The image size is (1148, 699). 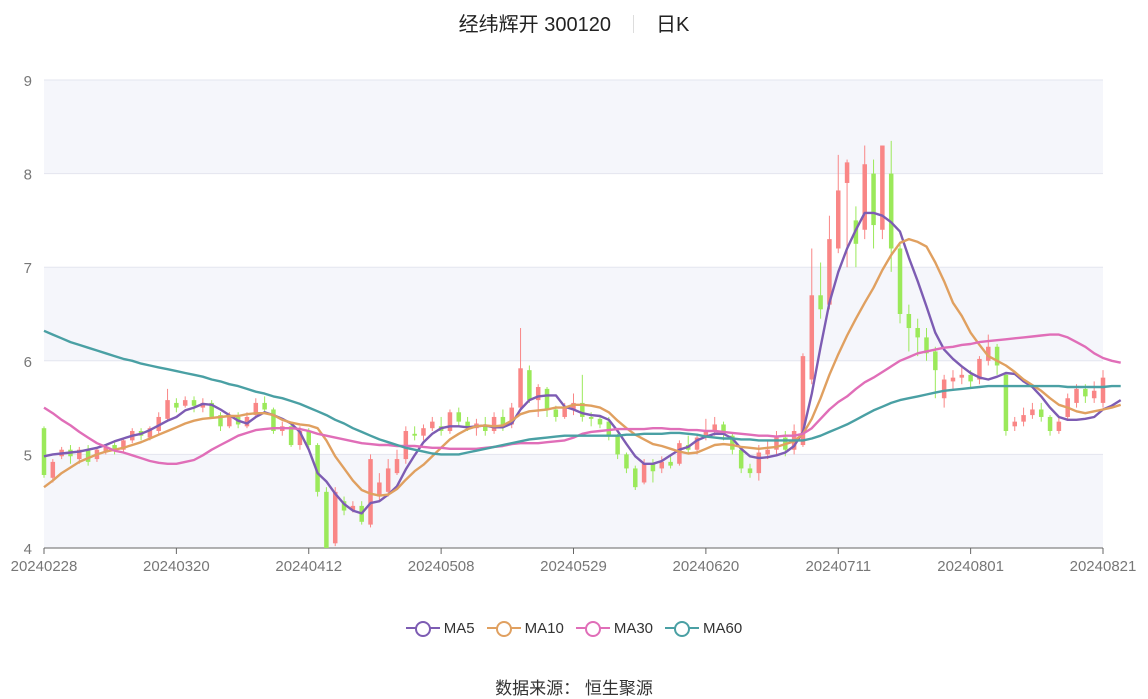 I want to click on y-tick-label: 4, so click(x=28, y=549).